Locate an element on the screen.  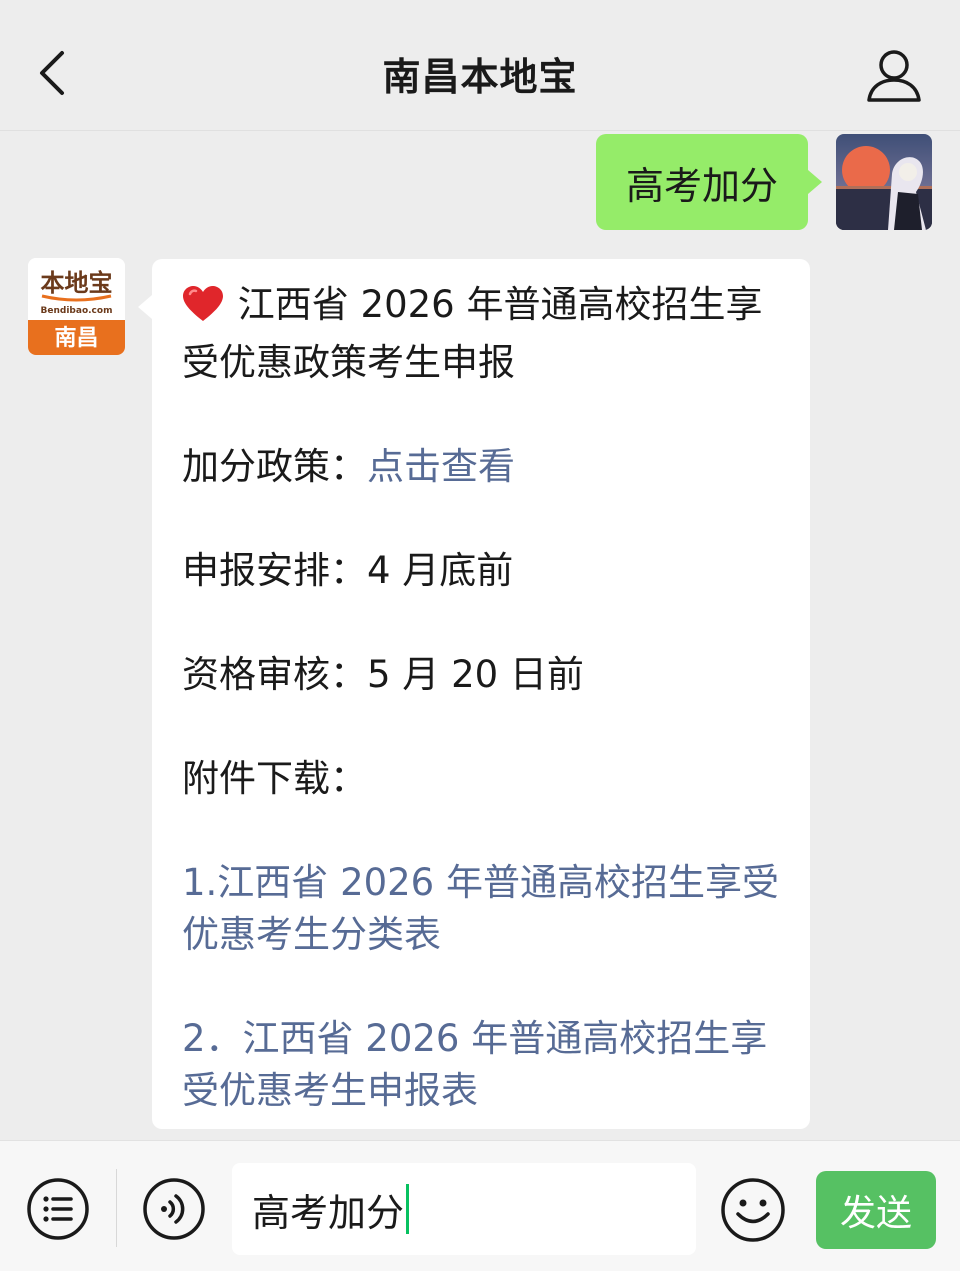
message-title: 江西省 2026 年普通高校招生享受优惠政策考生申报 is located at coordinates (472, 333).